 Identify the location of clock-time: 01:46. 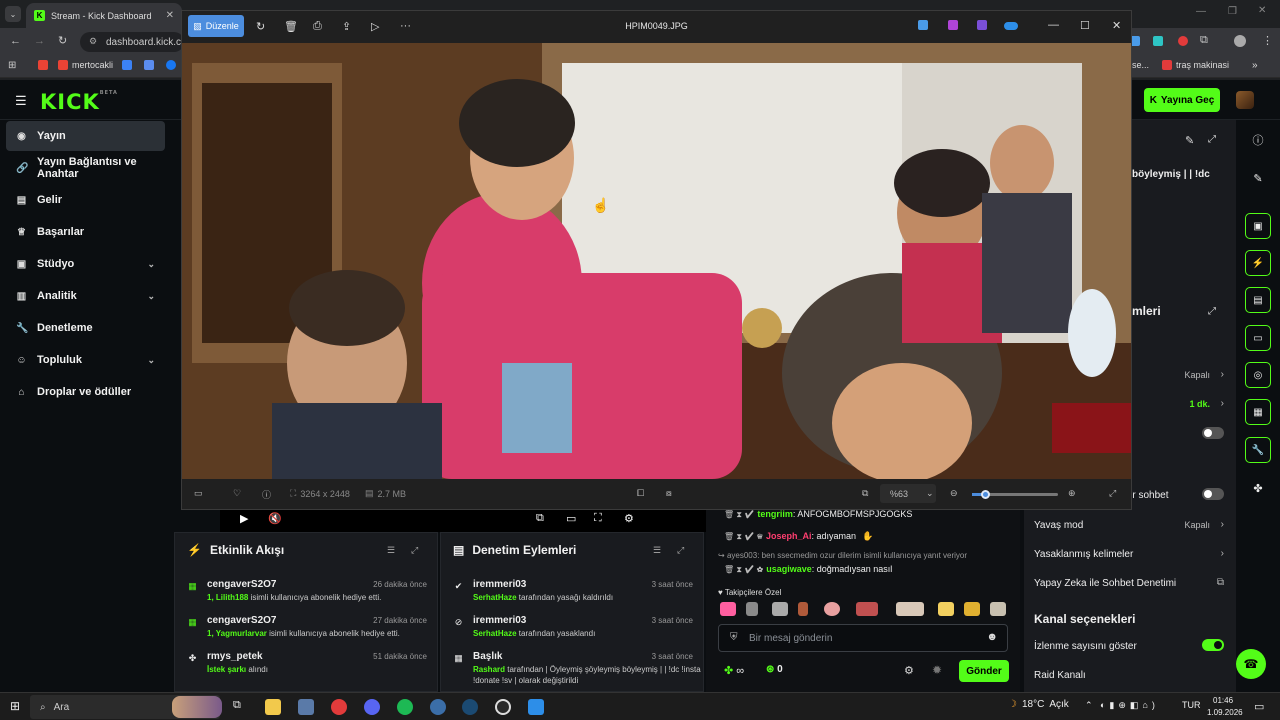
(1223, 700).